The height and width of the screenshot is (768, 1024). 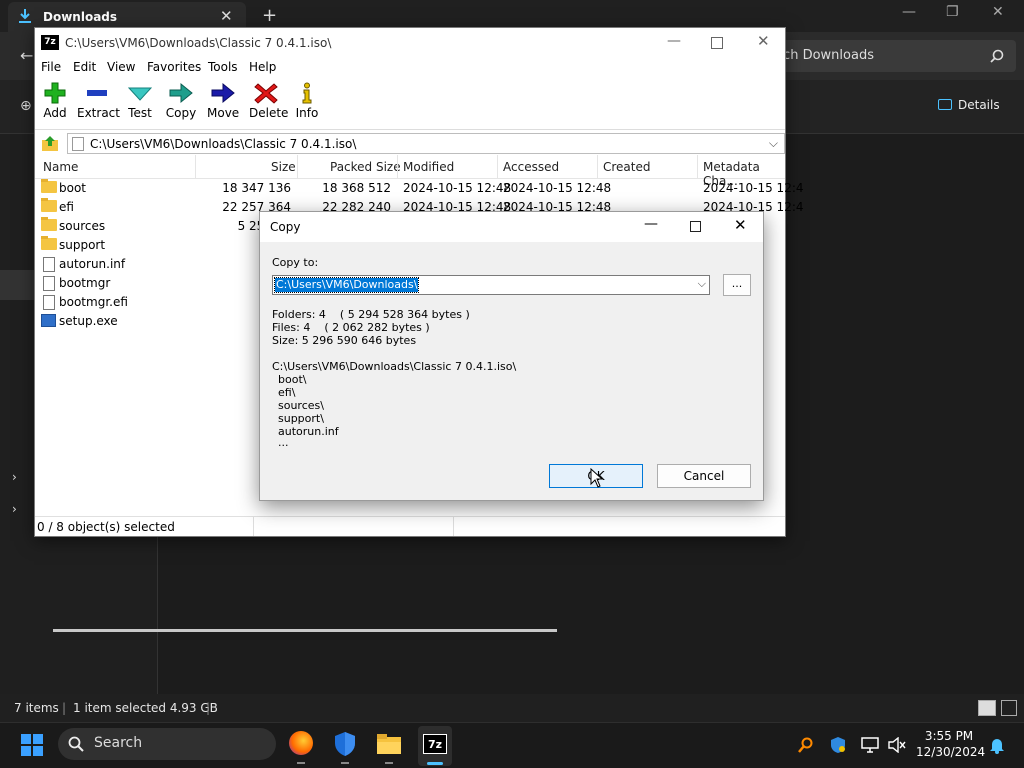 What do you see at coordinates (269, 15) in the screenshot?
I see `new-tab-icon: +` at bounding box center [269, 15].